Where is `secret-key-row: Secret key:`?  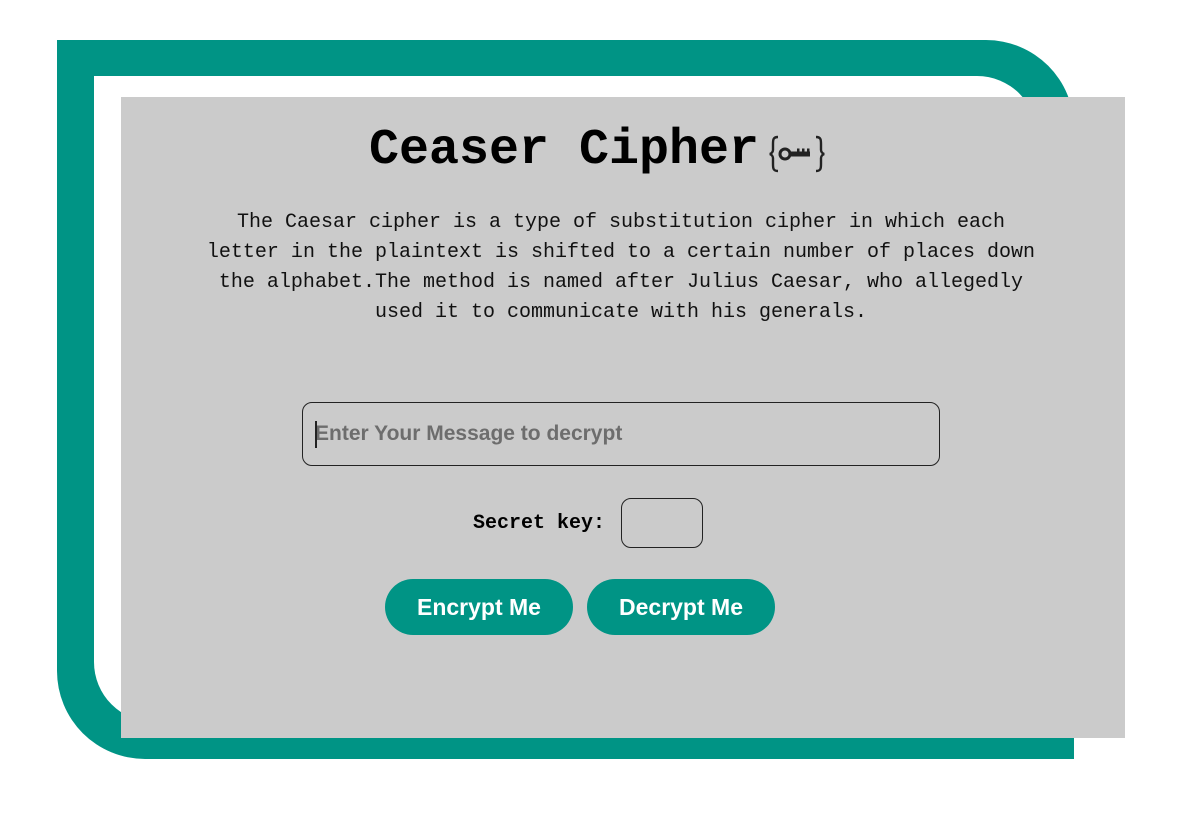
secret-key-row: Secret key: is located at coordinates (602, 523).